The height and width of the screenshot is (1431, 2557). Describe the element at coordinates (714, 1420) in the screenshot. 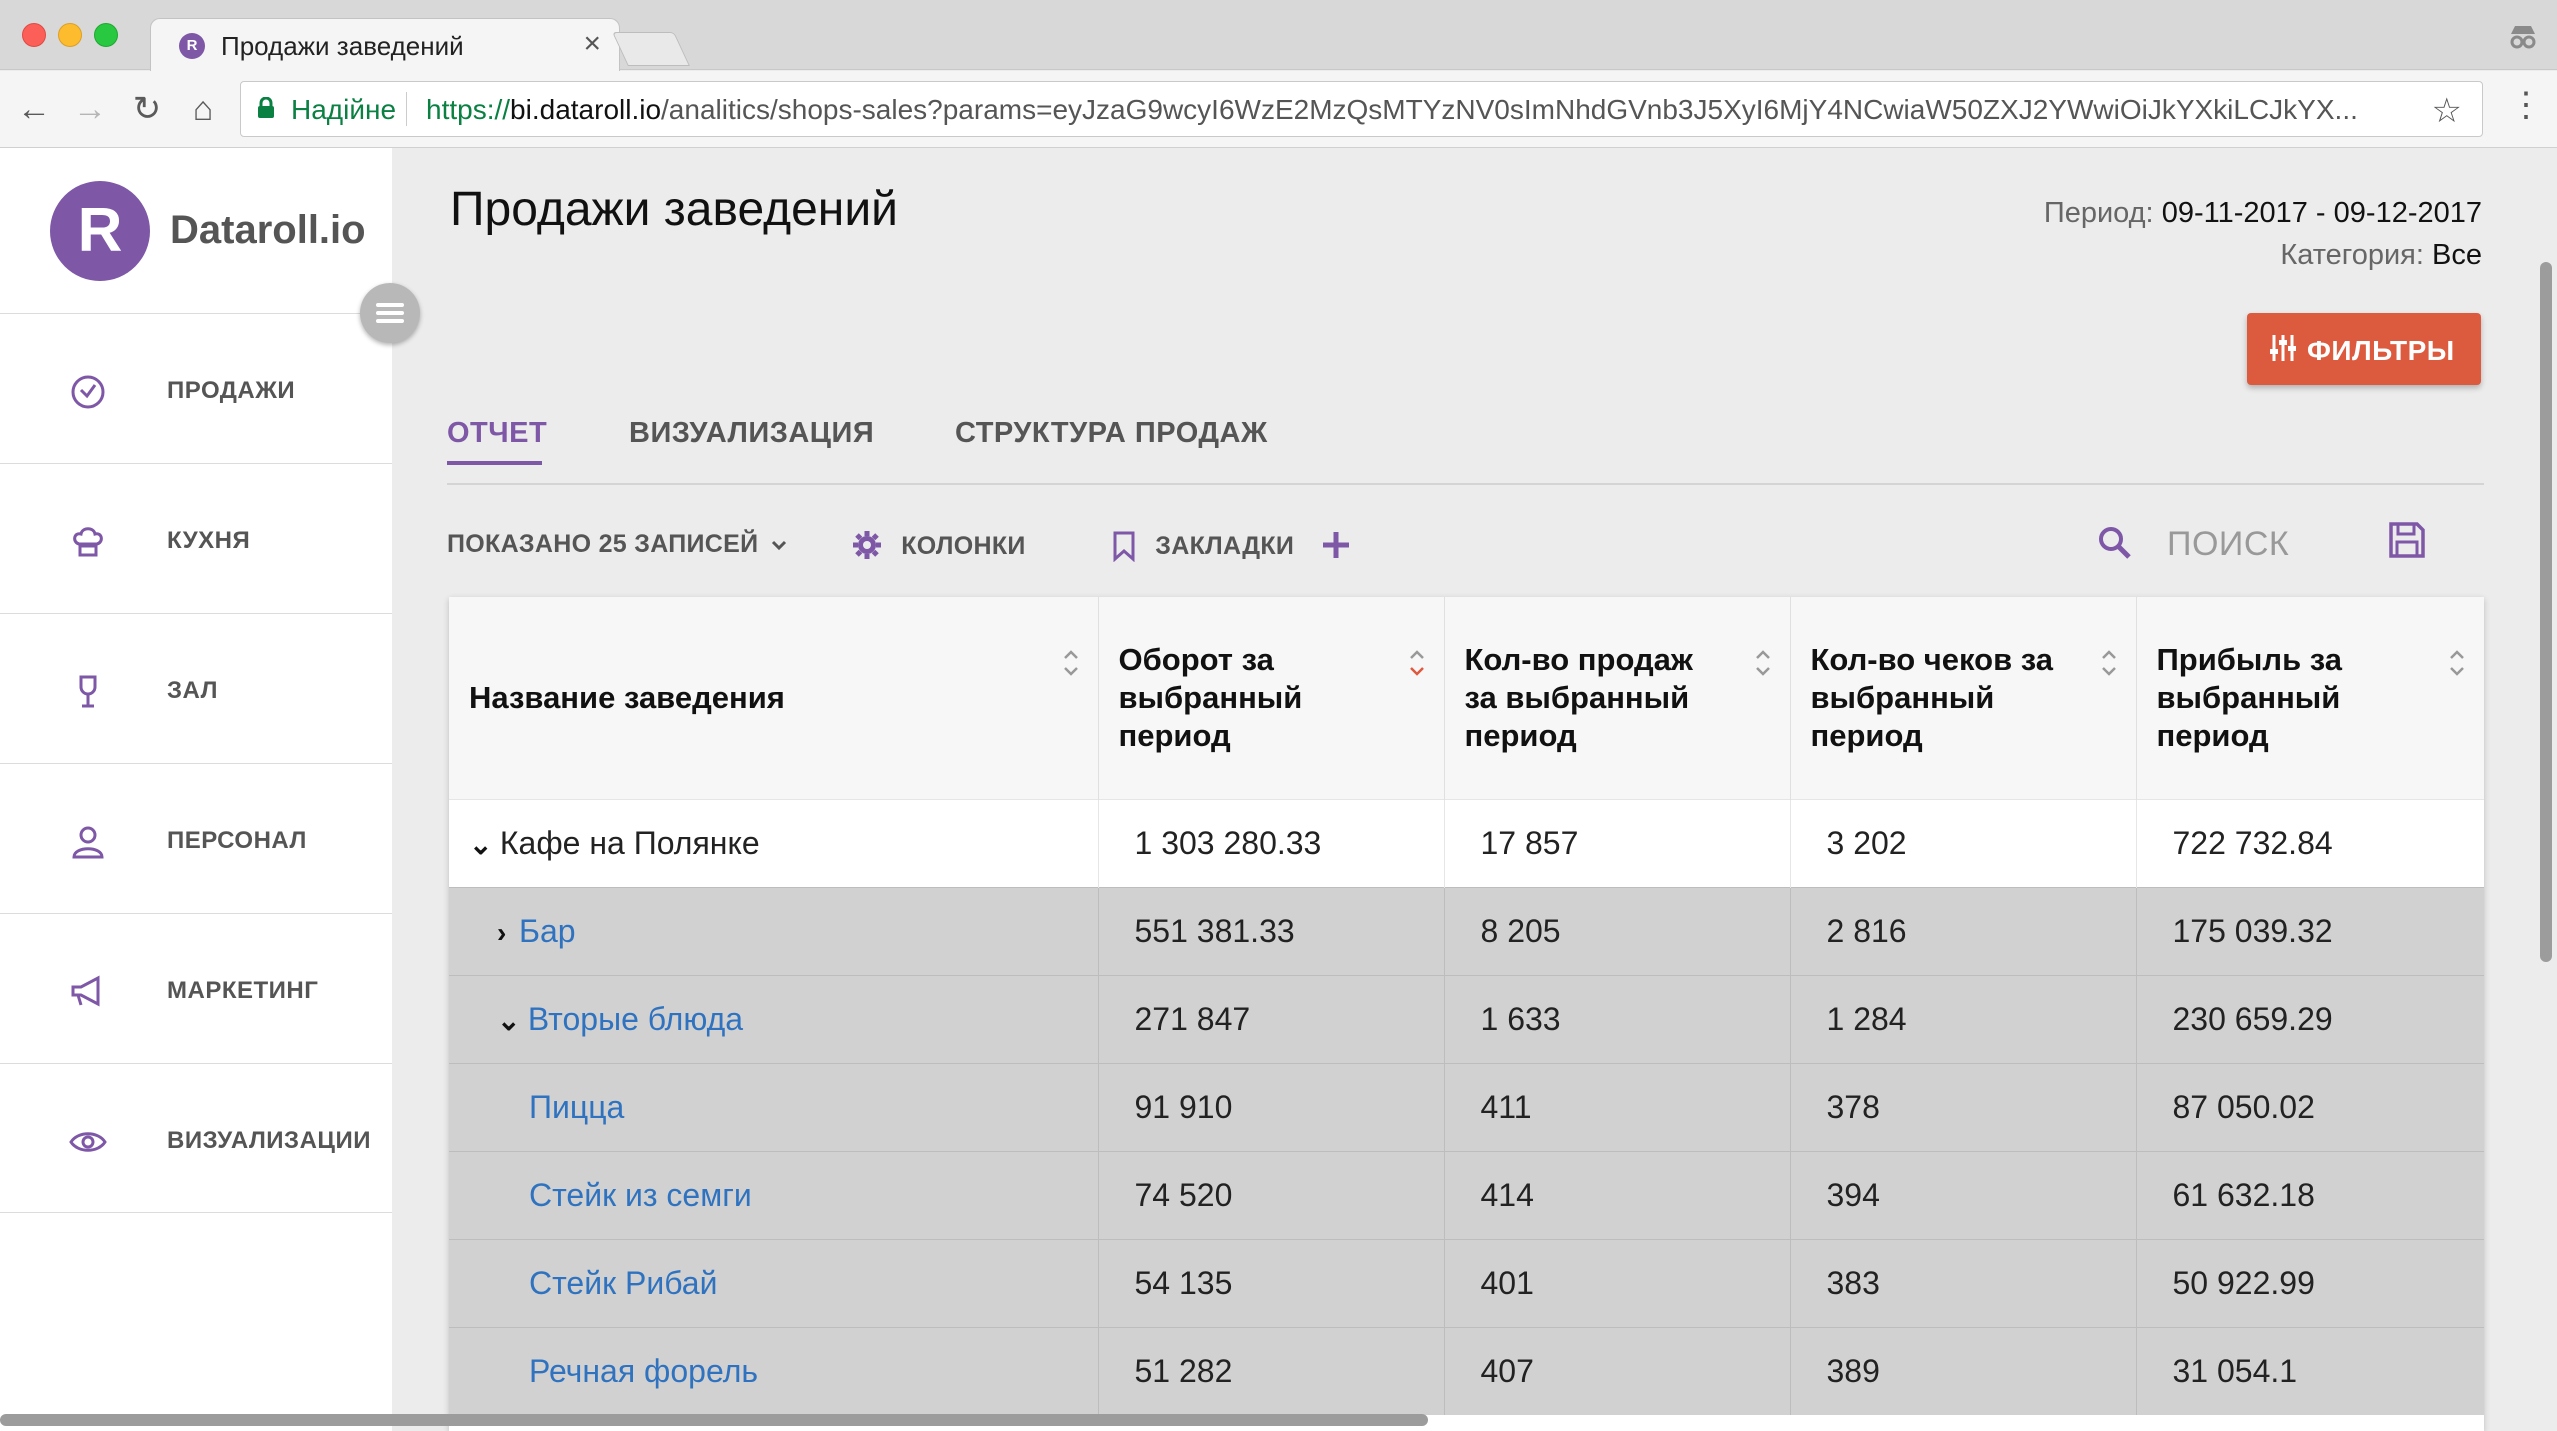

I see `horizontal-scrollbar` at that location.